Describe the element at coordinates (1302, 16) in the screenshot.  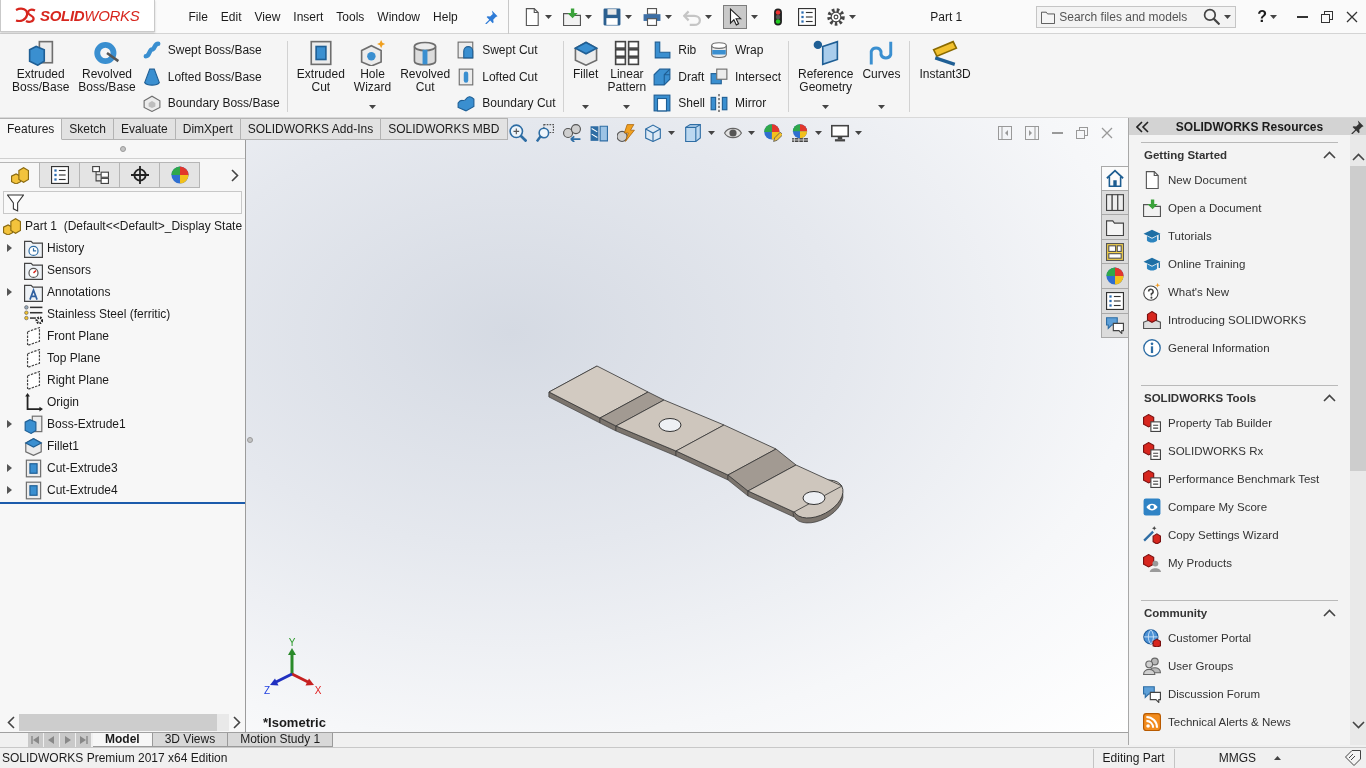
I see `minimize-icon` at that location.